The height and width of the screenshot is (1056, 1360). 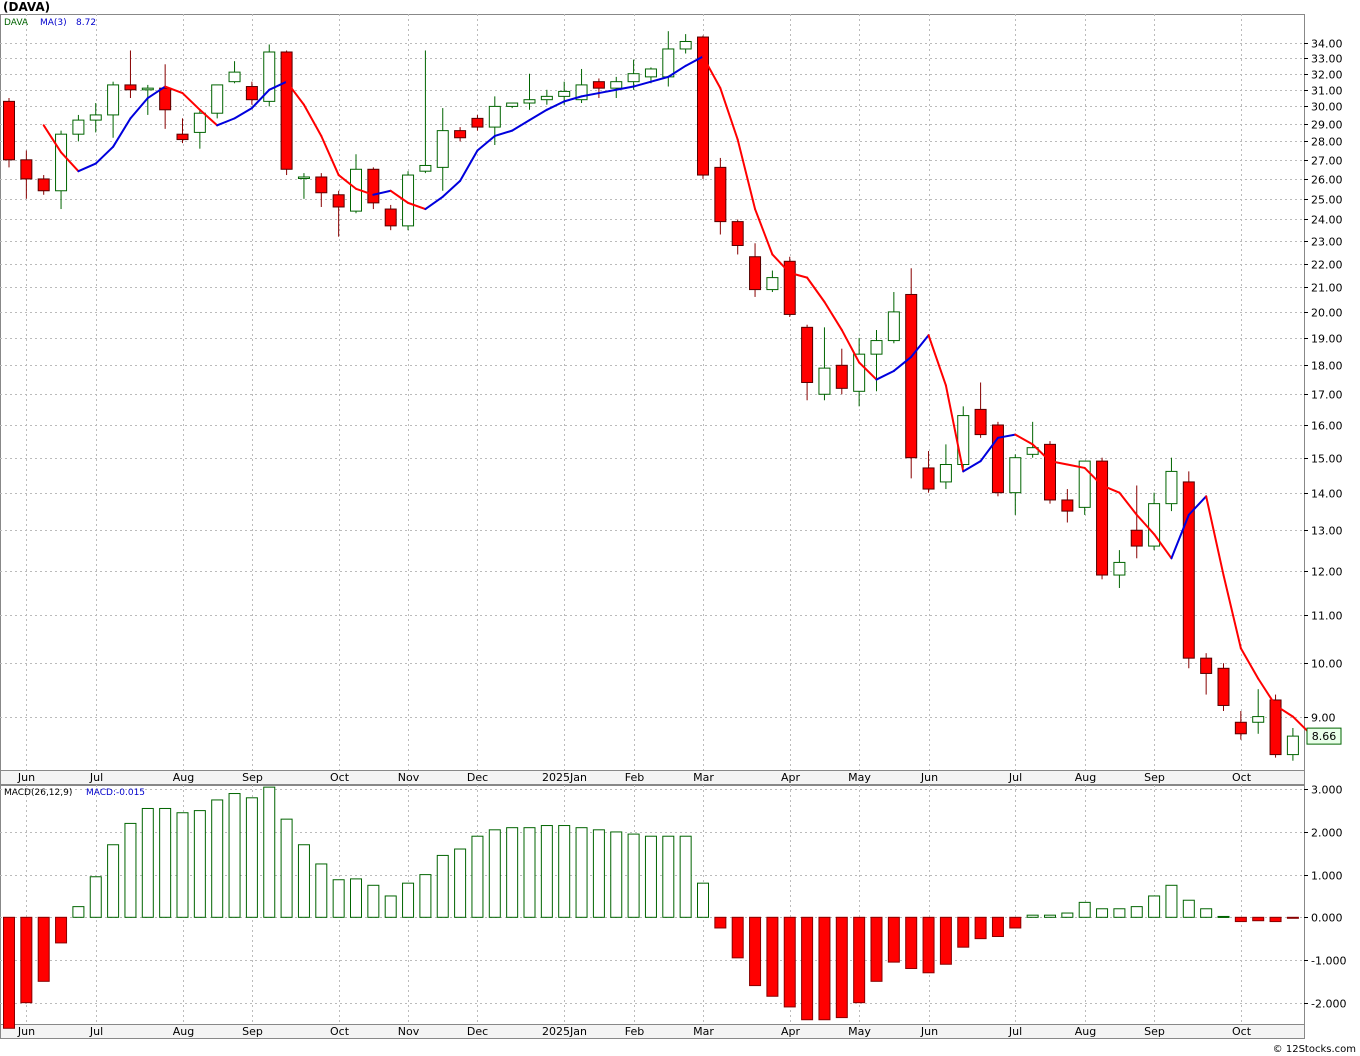 I want to click on macd-month-label: Sep, so click(x=252, y=1031).